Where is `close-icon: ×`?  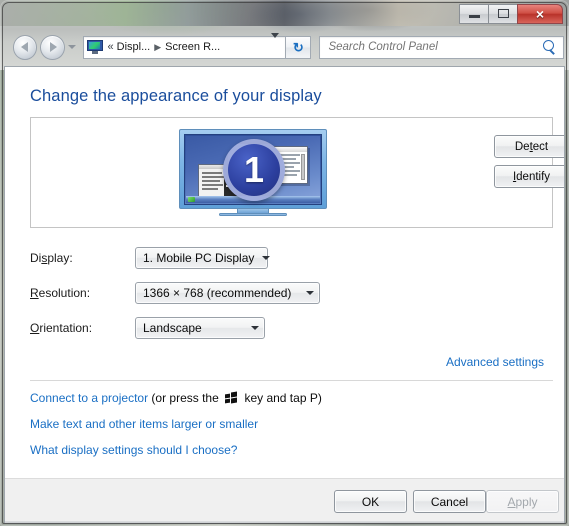
close-icon: × is located at coordinates (540, 13).